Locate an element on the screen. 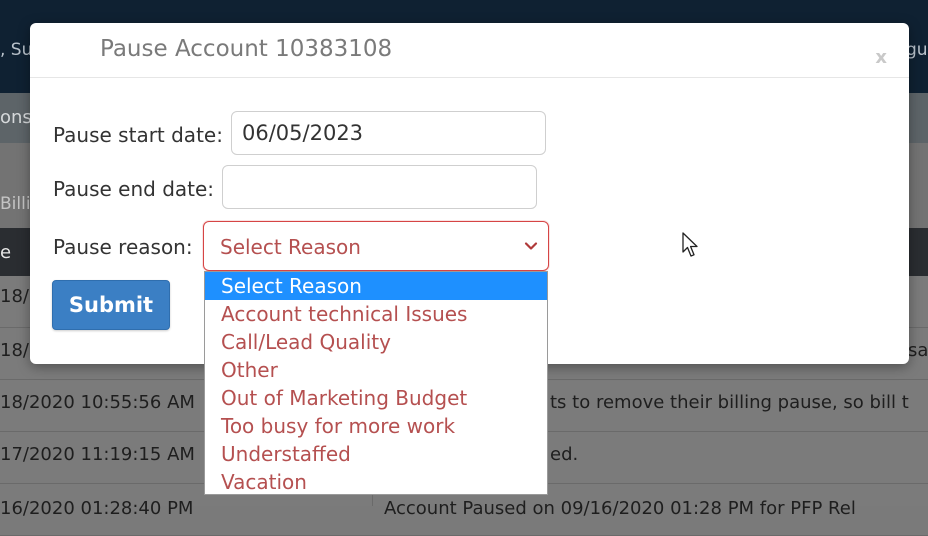 This screenshot has height=536, width=928. row-note: ed. is located at coordinates (564, 454).